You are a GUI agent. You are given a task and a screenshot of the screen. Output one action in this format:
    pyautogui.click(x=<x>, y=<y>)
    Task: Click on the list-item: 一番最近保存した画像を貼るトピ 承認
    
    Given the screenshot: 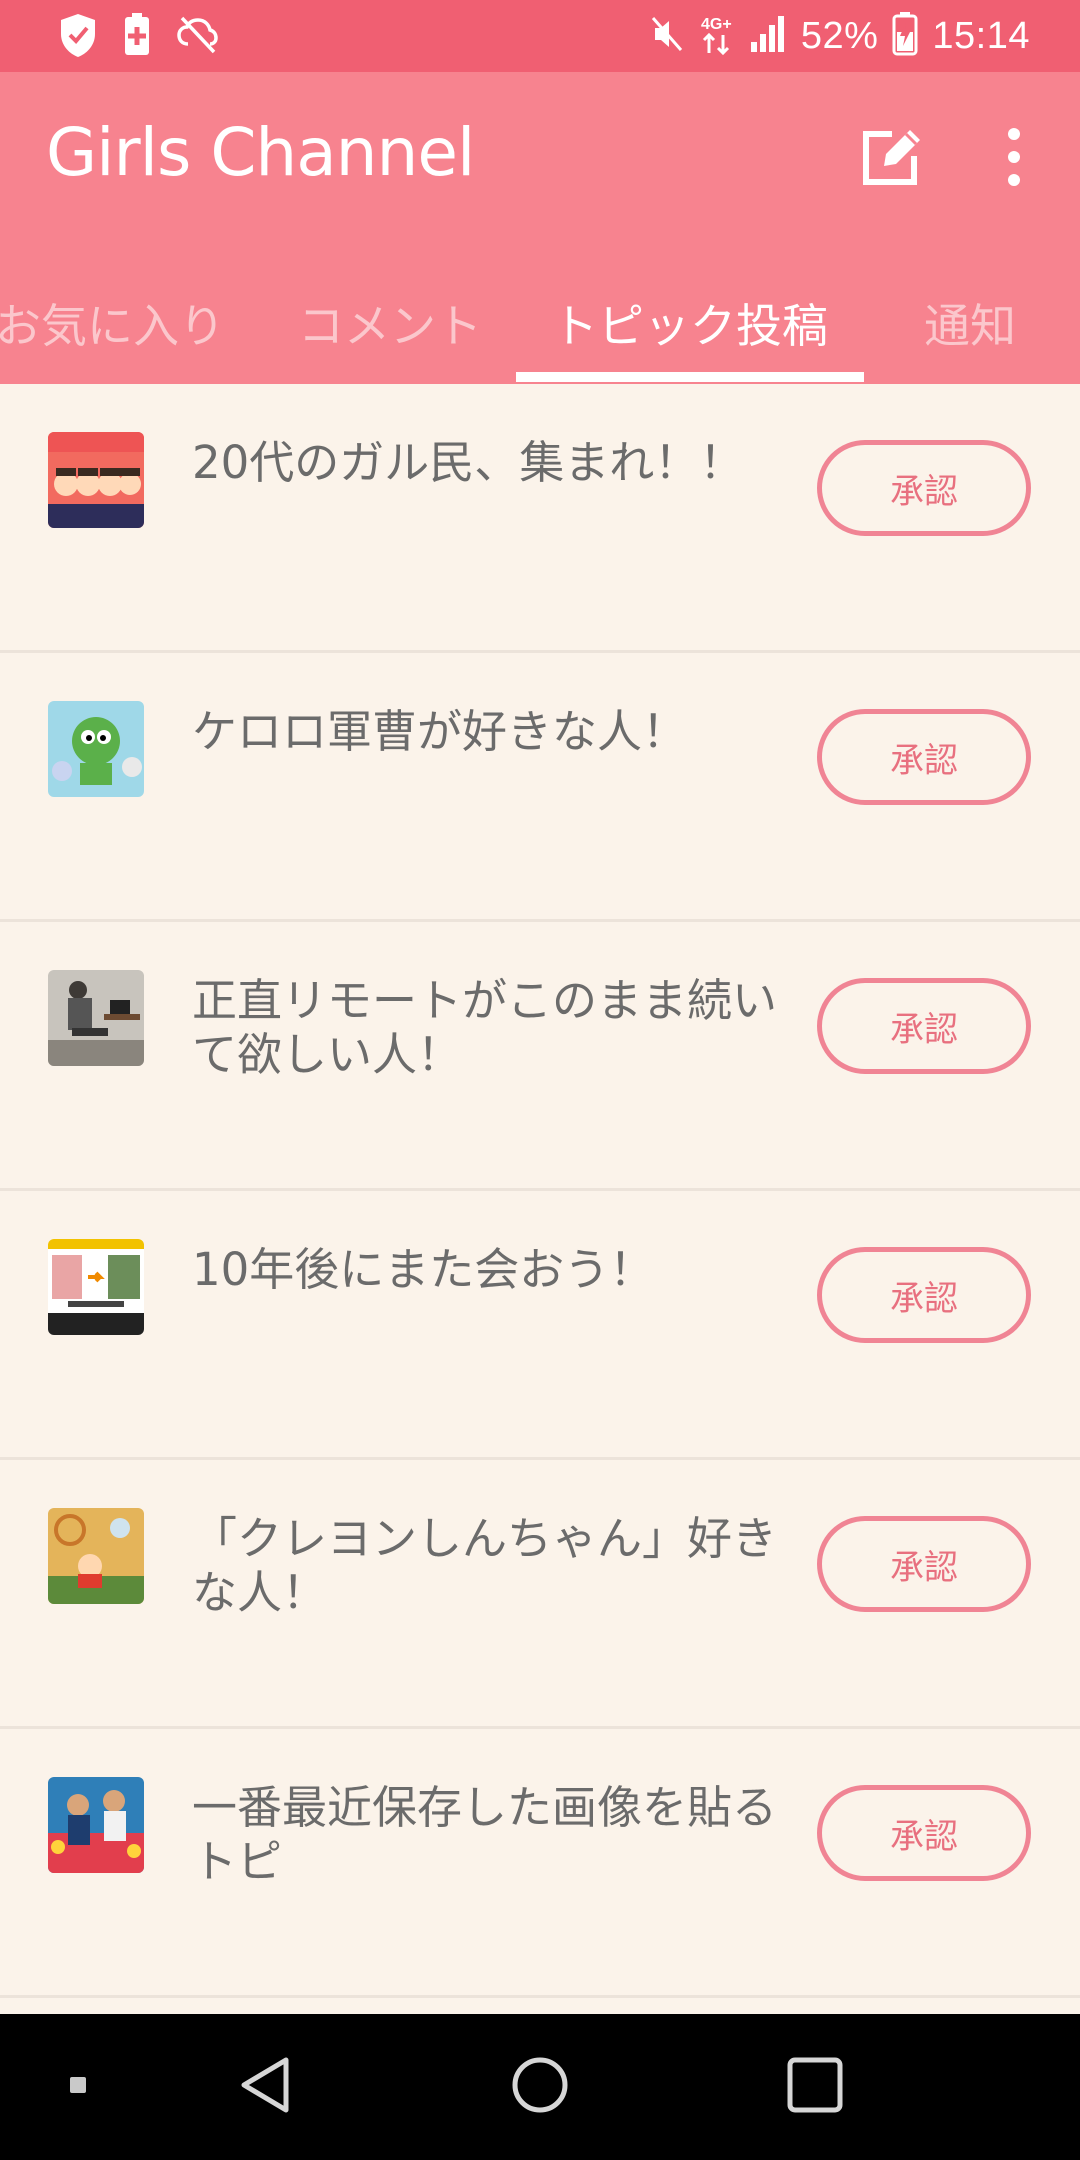 What is the action you would take?
    pyautogui.click(x=540, y=1863)
    